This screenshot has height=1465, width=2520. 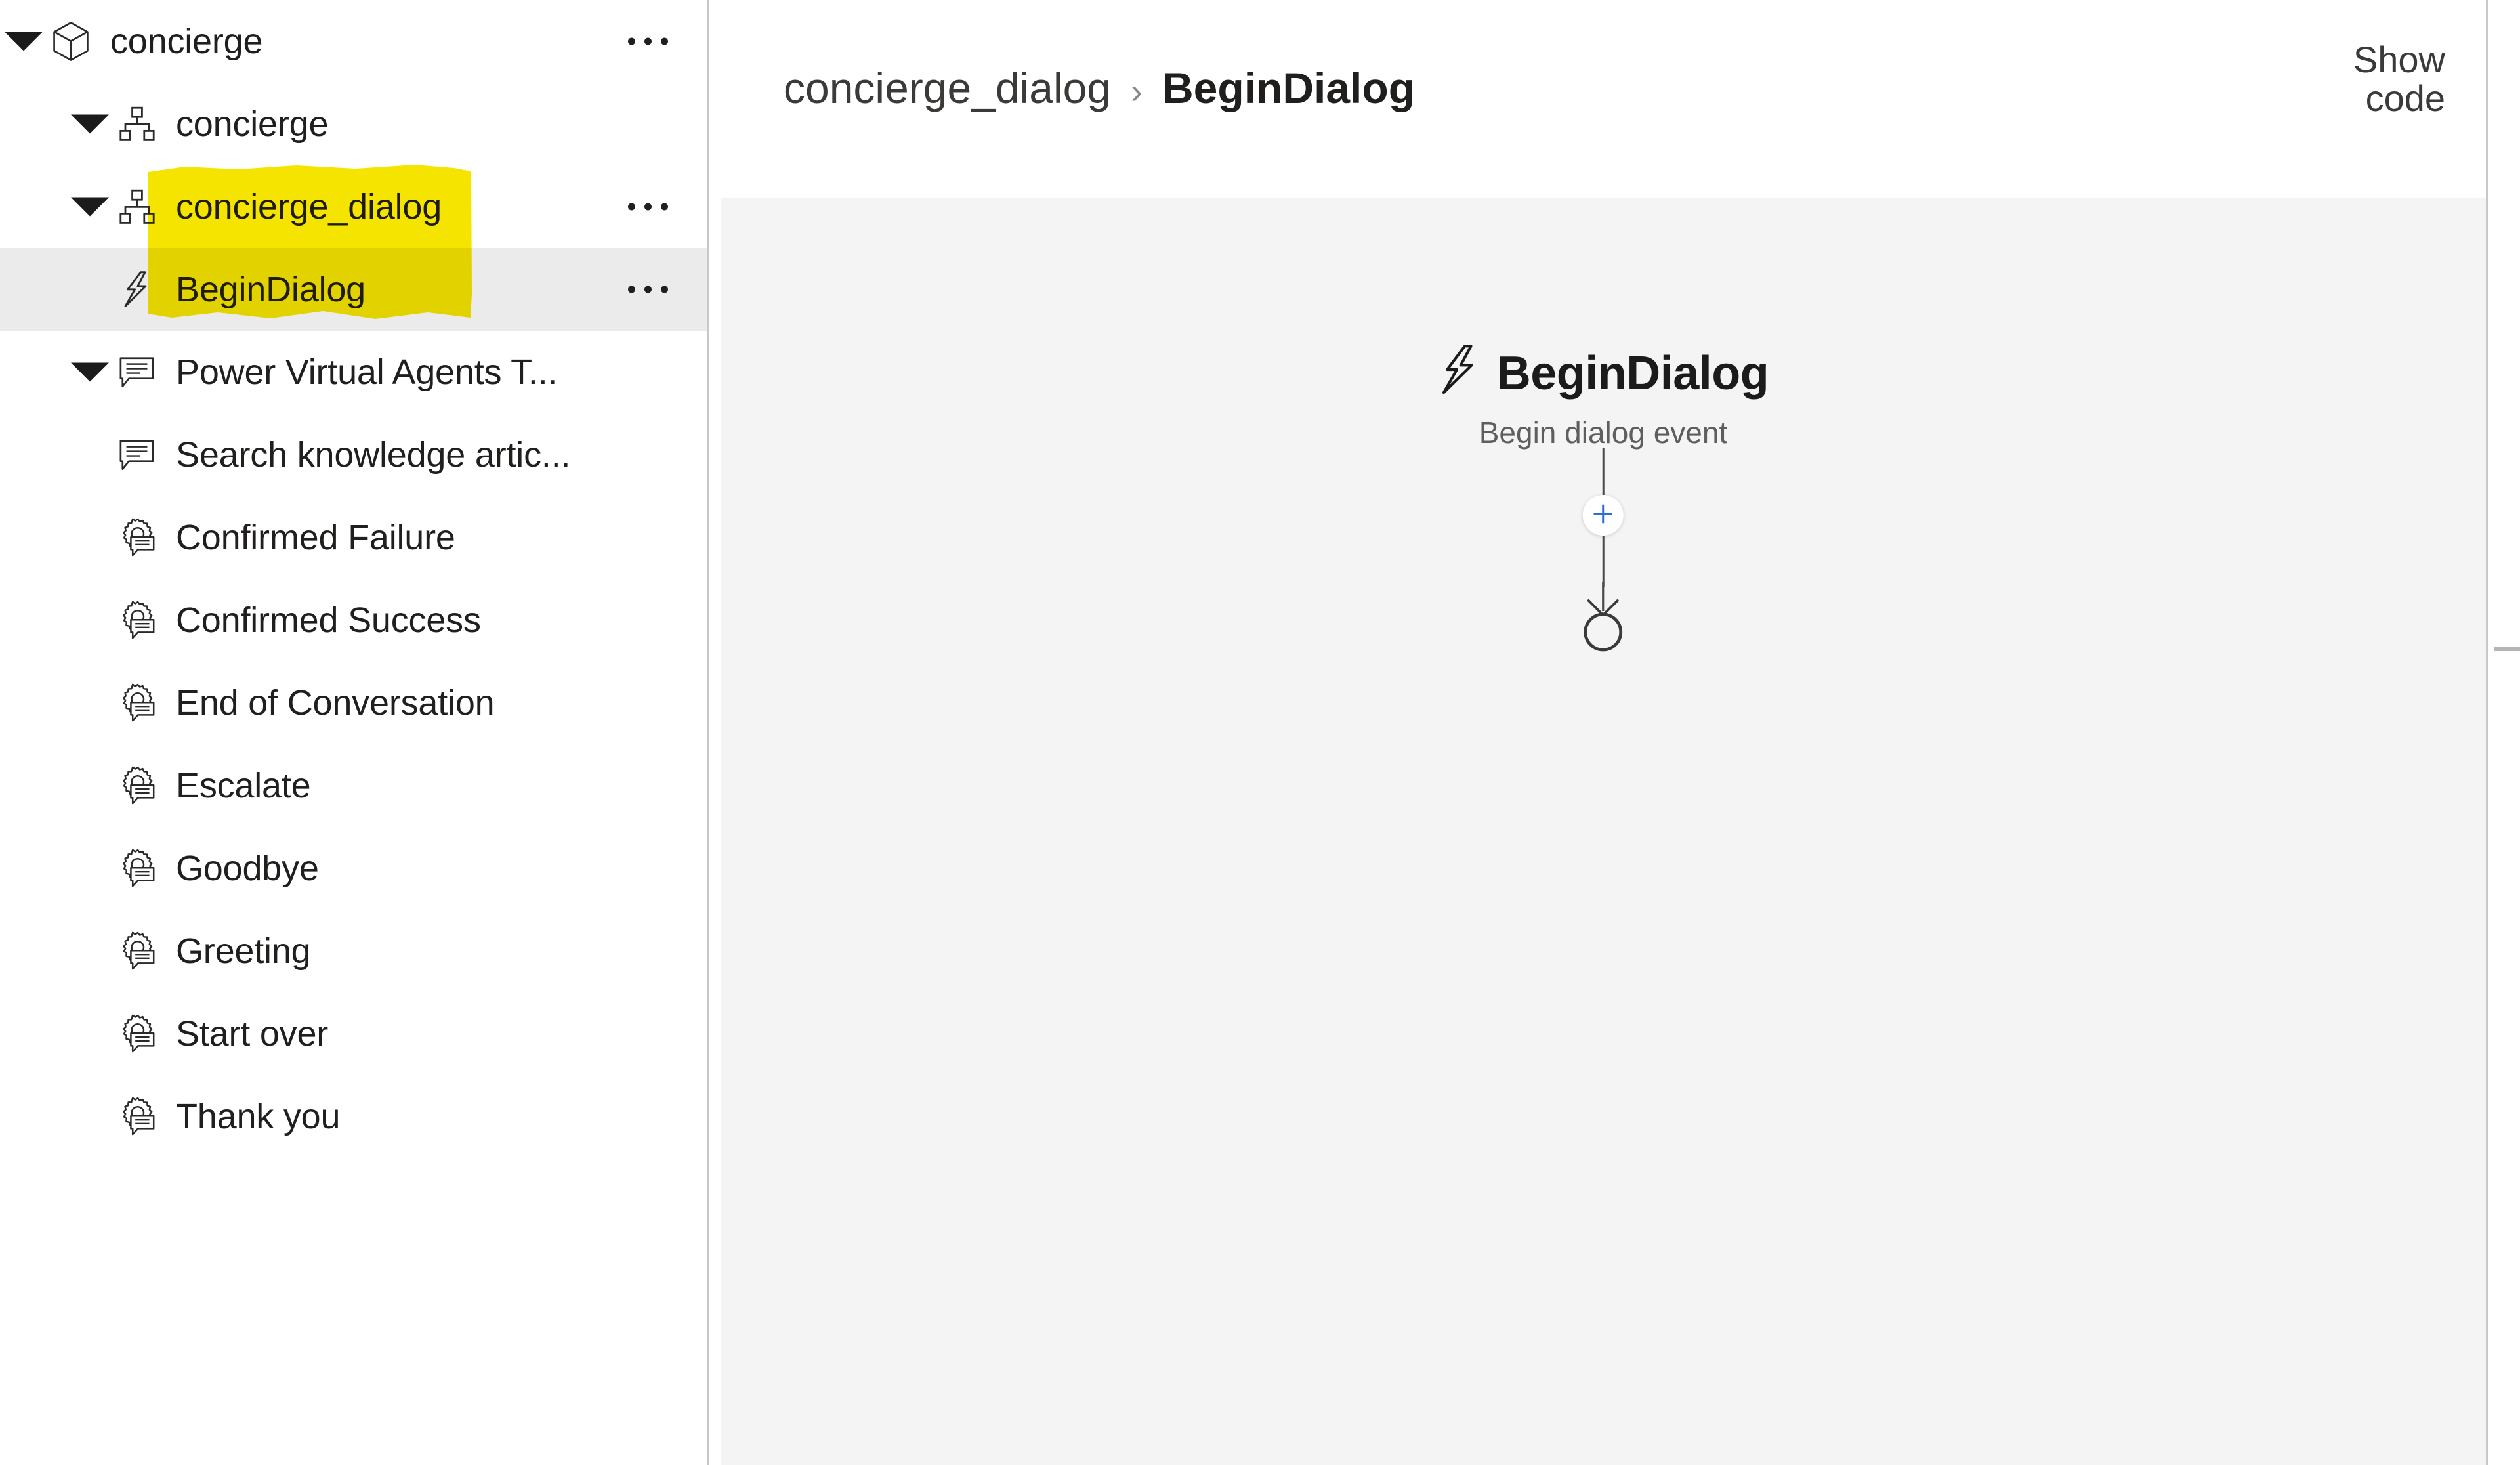 What do you see at coordinates (315, 537) in the screenshot?
I see `tree-item-label: Confirmed Failure` at bounding box center [315, 537].